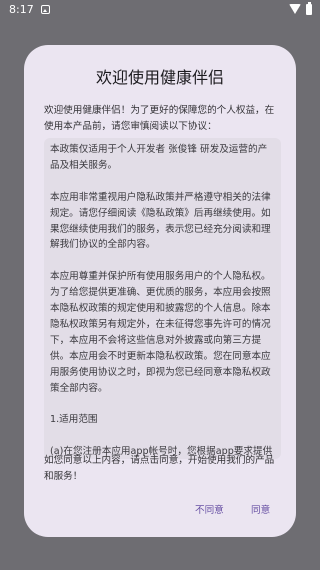  I want to click on status-time: 8:17, so click(21, 9).